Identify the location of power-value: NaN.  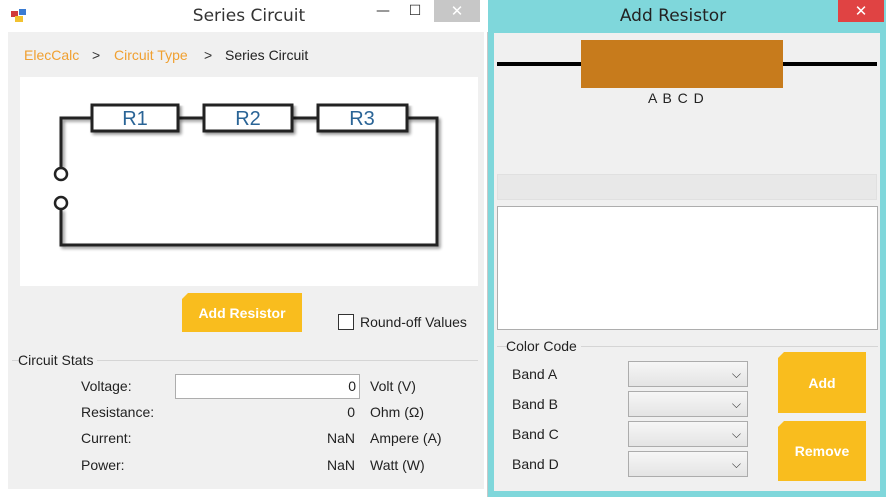
(340, 465).